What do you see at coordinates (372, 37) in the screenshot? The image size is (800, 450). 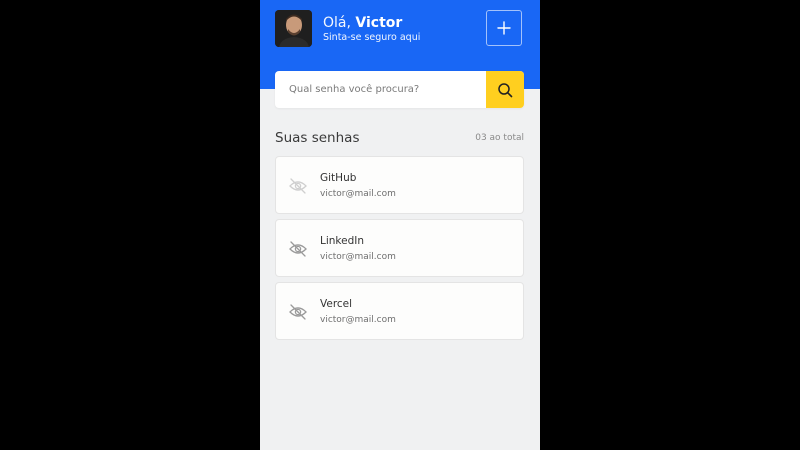 I see `header-subtitle: Sinta-se seguro aqui` at bounding box center [372, 37].